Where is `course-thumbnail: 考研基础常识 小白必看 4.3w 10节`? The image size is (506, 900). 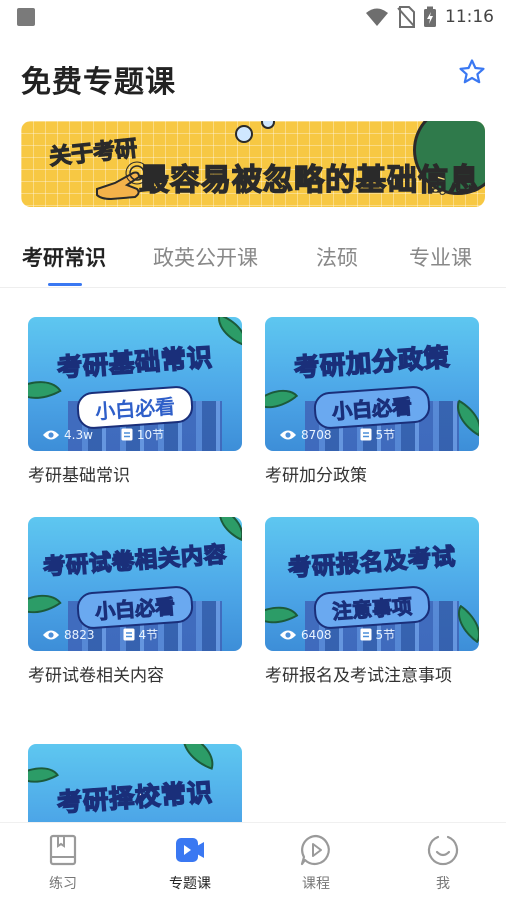 course-thumbnail: 考研基础常识 小白必看 4.3w 10节 is located at coordinates (135, 384).